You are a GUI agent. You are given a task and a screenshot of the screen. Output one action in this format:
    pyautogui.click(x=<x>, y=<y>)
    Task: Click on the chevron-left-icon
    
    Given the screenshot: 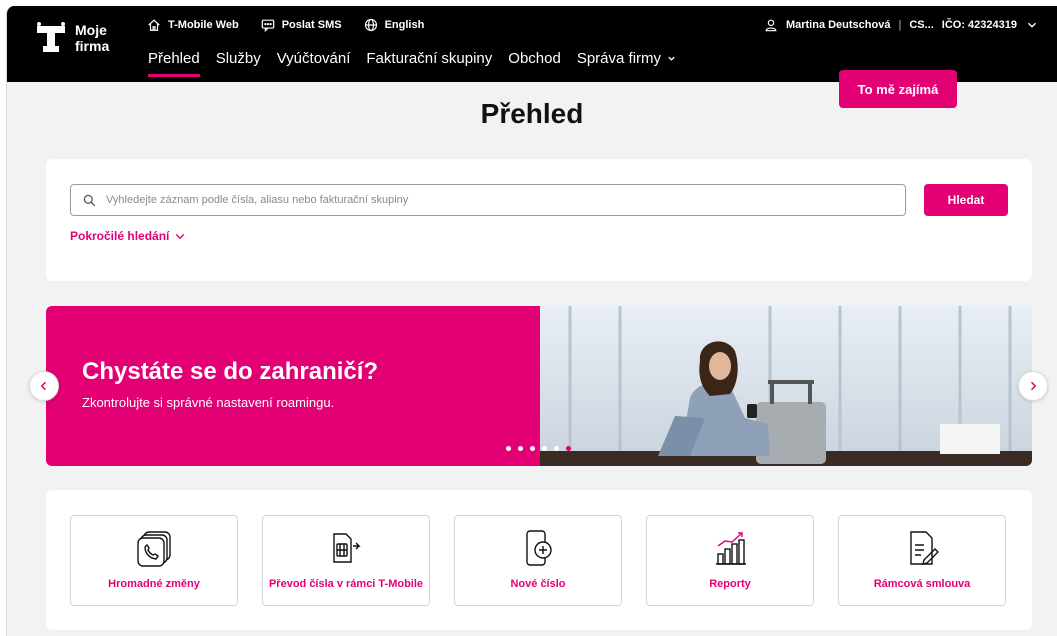 What is the action you would take?
    pyautogui.click(x=43, y=386)
    